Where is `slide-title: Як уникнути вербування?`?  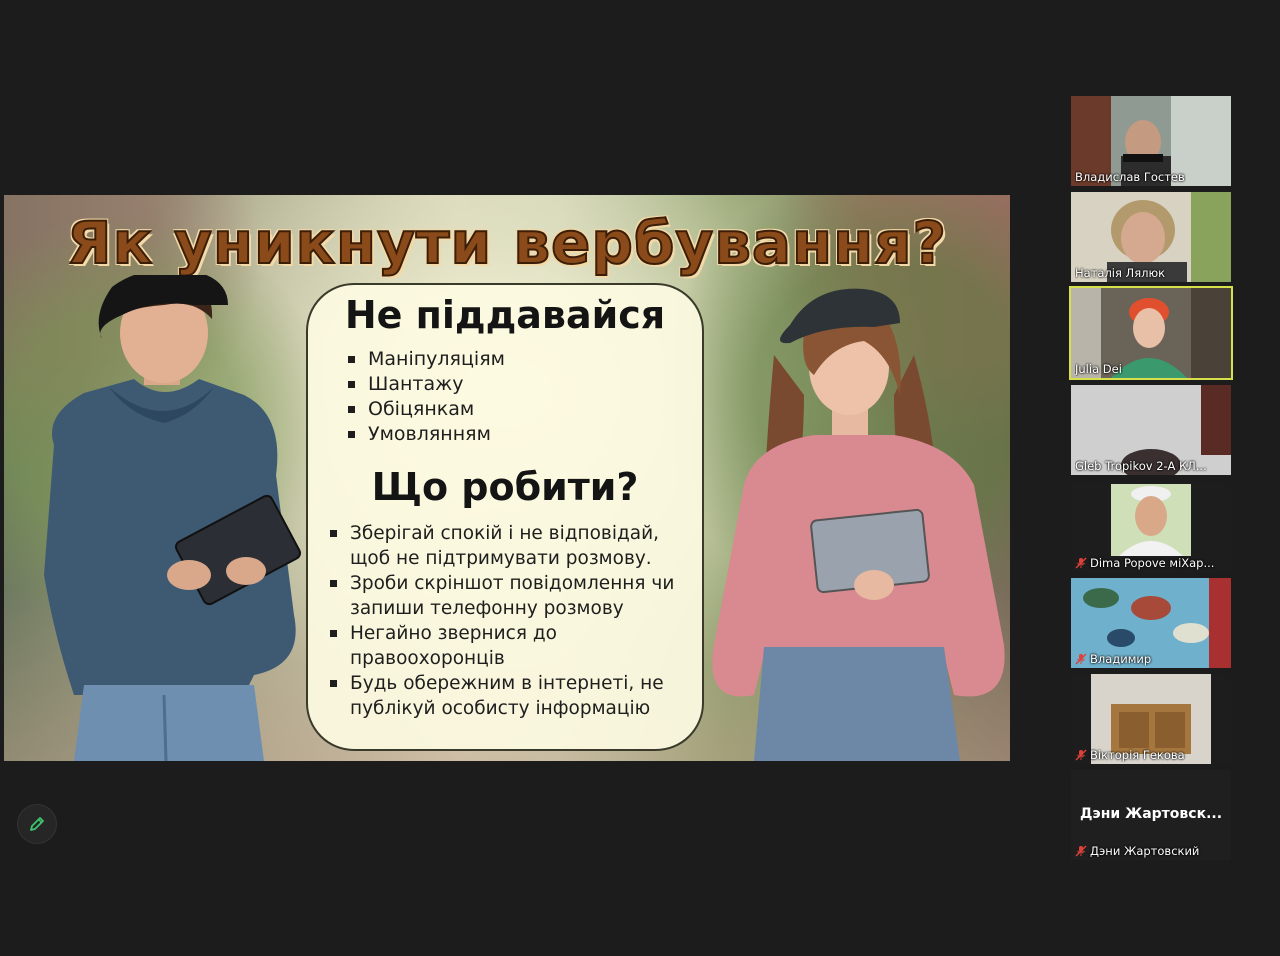 slide-title: Як уникнути вербування? is located at coordinates (507, 243).